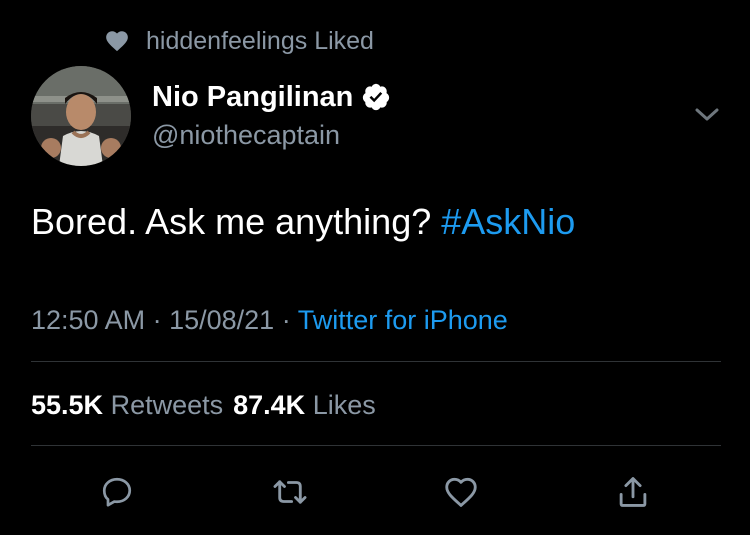 The width and height of the screenshot is (750, 535). Describe the element at coordinates (707, 115) in the screenshot. I see `chevron-down-icon` at that location.